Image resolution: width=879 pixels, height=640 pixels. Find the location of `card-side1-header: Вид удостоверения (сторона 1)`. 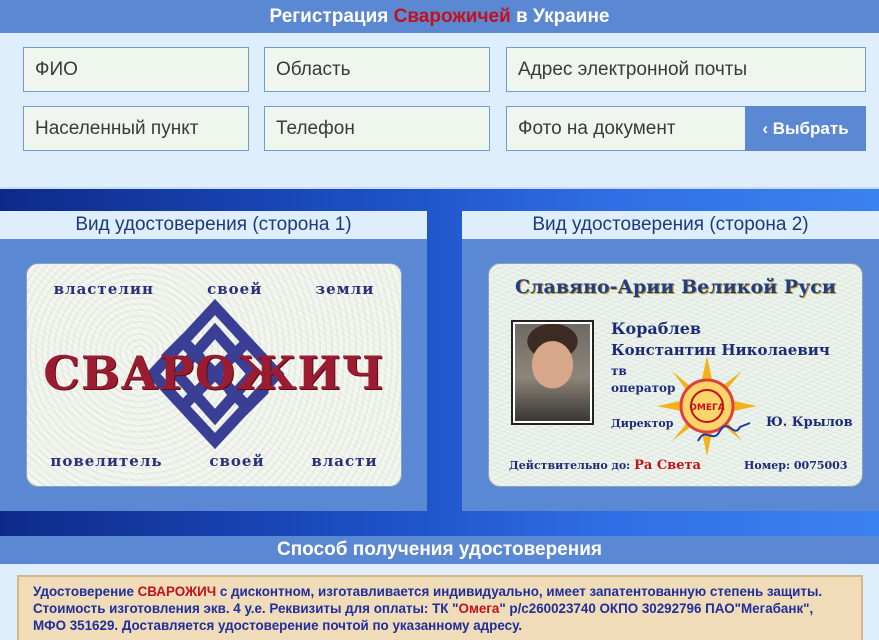

card-side1-header: Вид удостоверения (сторона 1) is located at coordinates (213, 225).